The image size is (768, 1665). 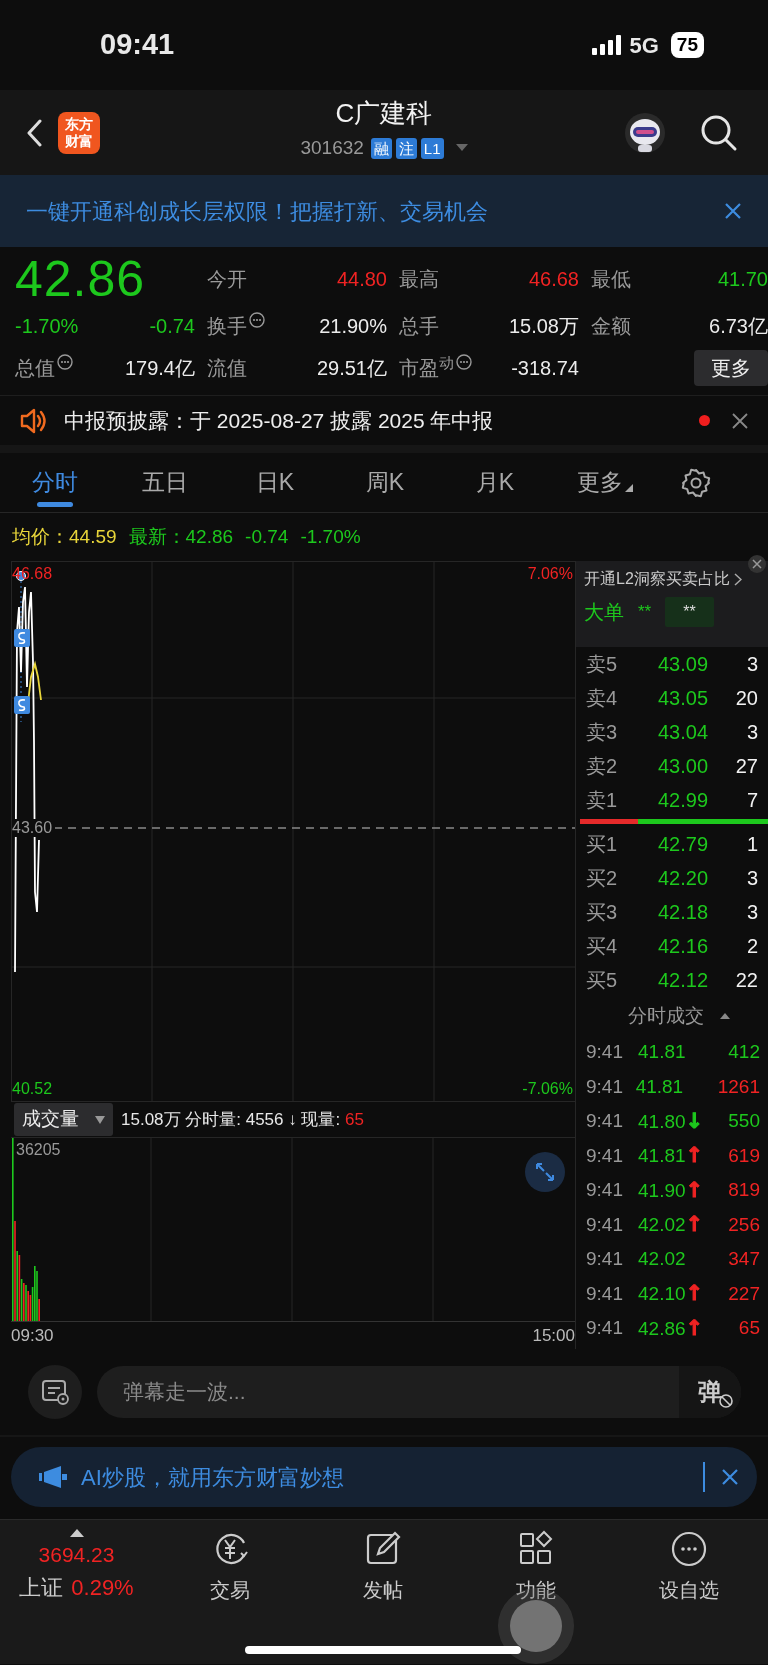 I want to click on index-quote-button: 3694.23 上证 0.29%, so click(x=76, y=1596).